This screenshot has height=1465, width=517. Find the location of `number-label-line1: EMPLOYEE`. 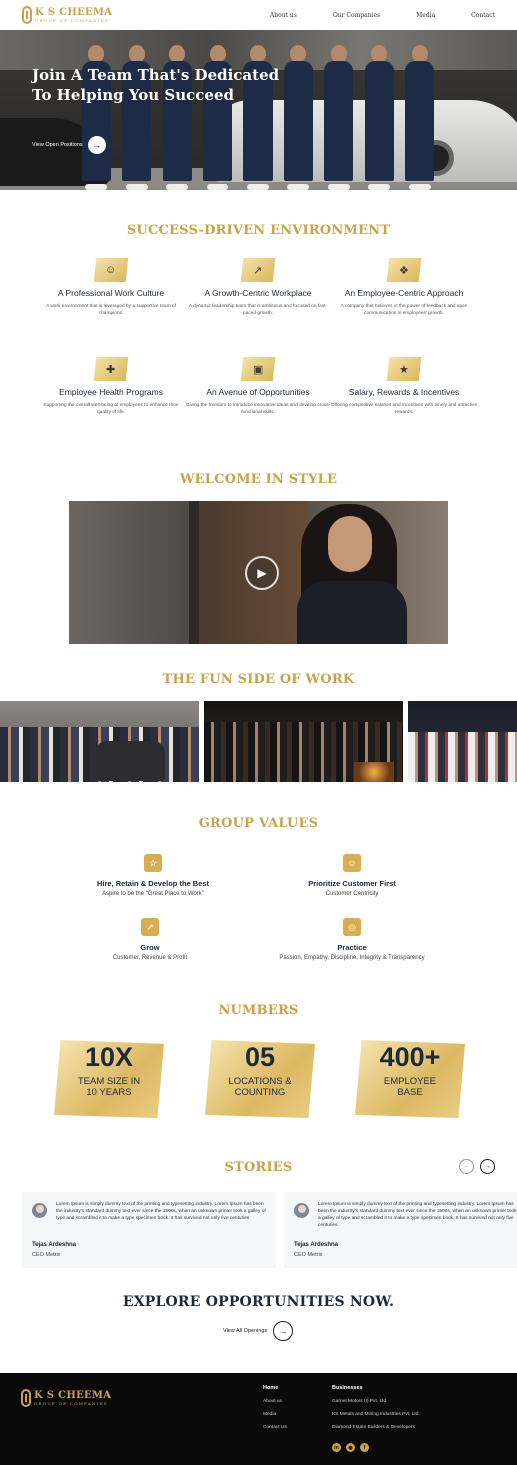

number-label-line1: EMPLOYEE is located at coordinates (410, 1081).